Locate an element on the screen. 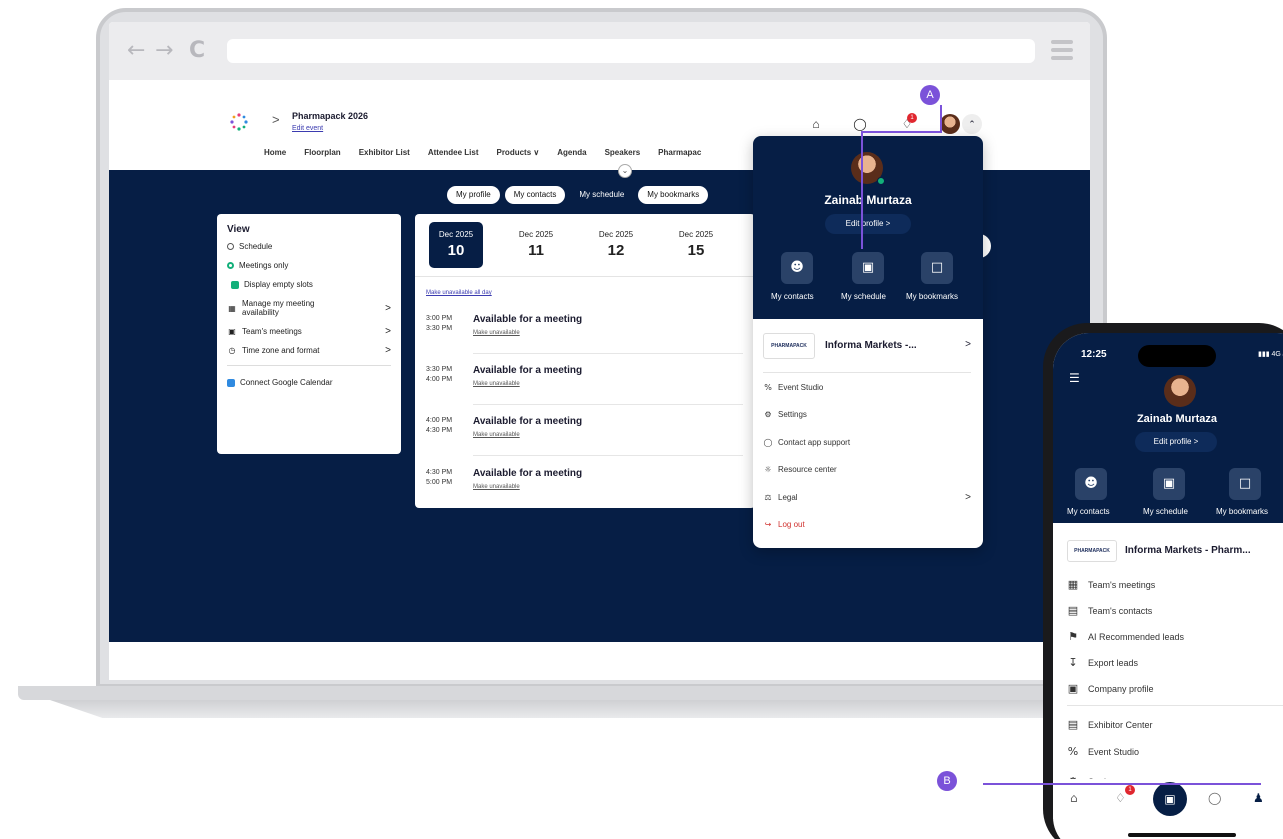 The image size is (1283, 839). callout-line is located at coordinates (902, 132).